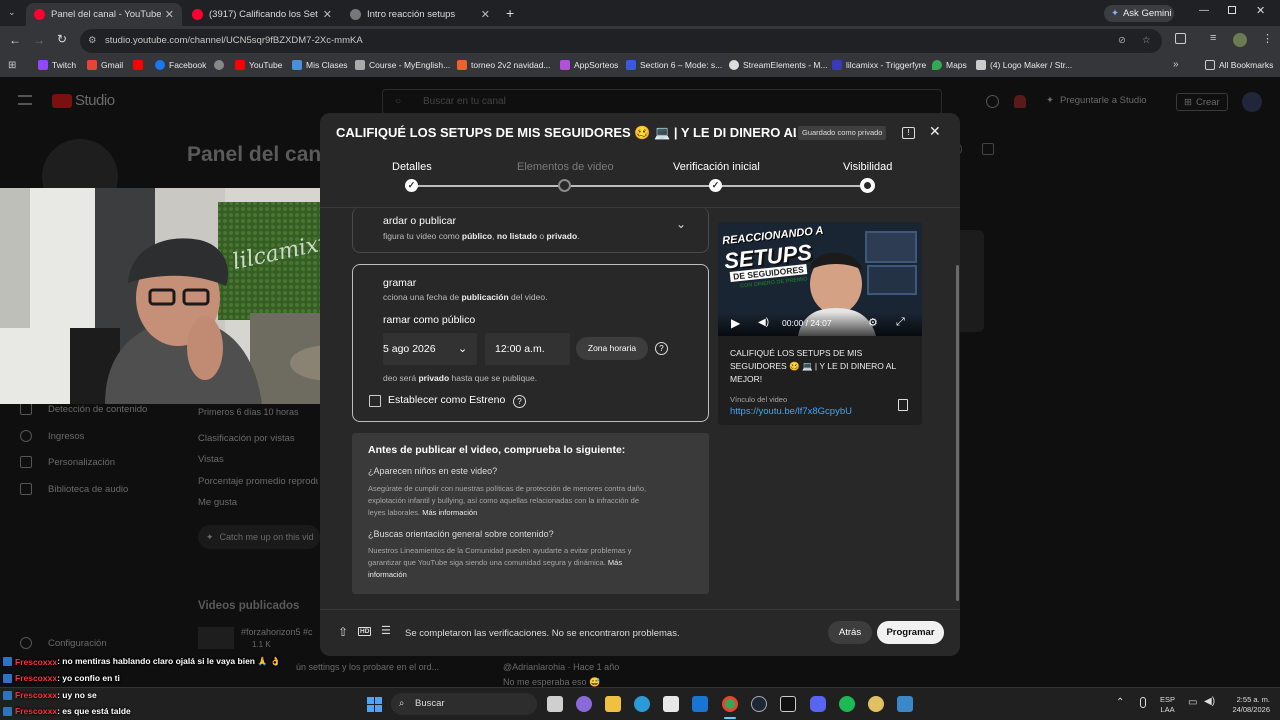 The image size is (1280, 720). What do you see at coordinates (446, 400) in the screenshot?
I see `premiere-label: Establecer como Estreno` at bounding box center [446, 400].